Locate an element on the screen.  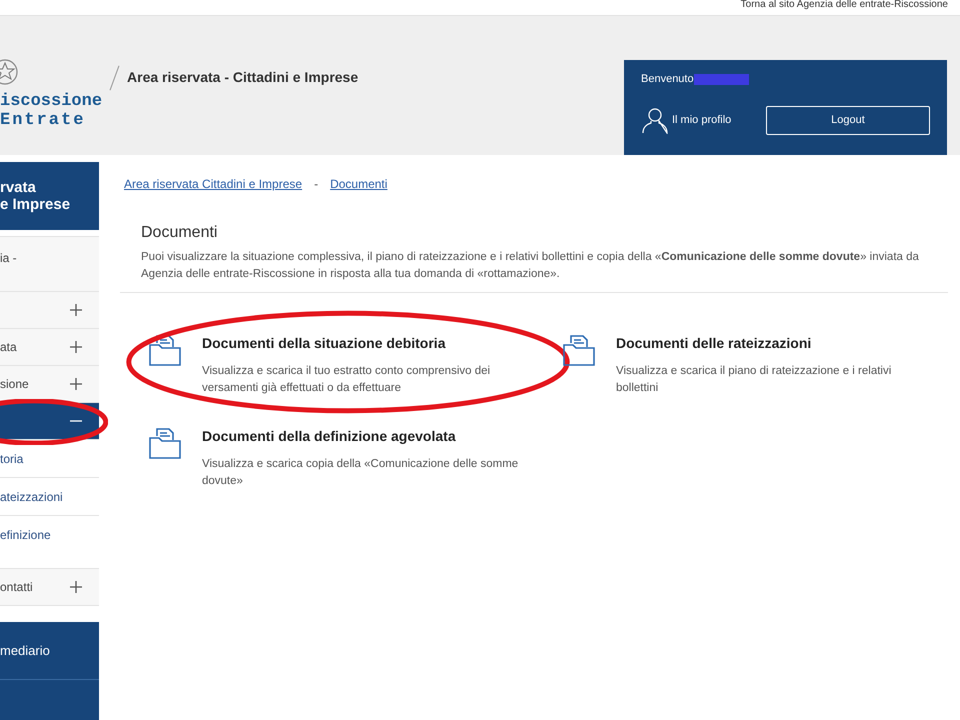
card-description: Visualizza e scarica il tuo estratto conto comprensivo dei versamenti già effettuati o da effettuare is located at coordinates (347, 380).